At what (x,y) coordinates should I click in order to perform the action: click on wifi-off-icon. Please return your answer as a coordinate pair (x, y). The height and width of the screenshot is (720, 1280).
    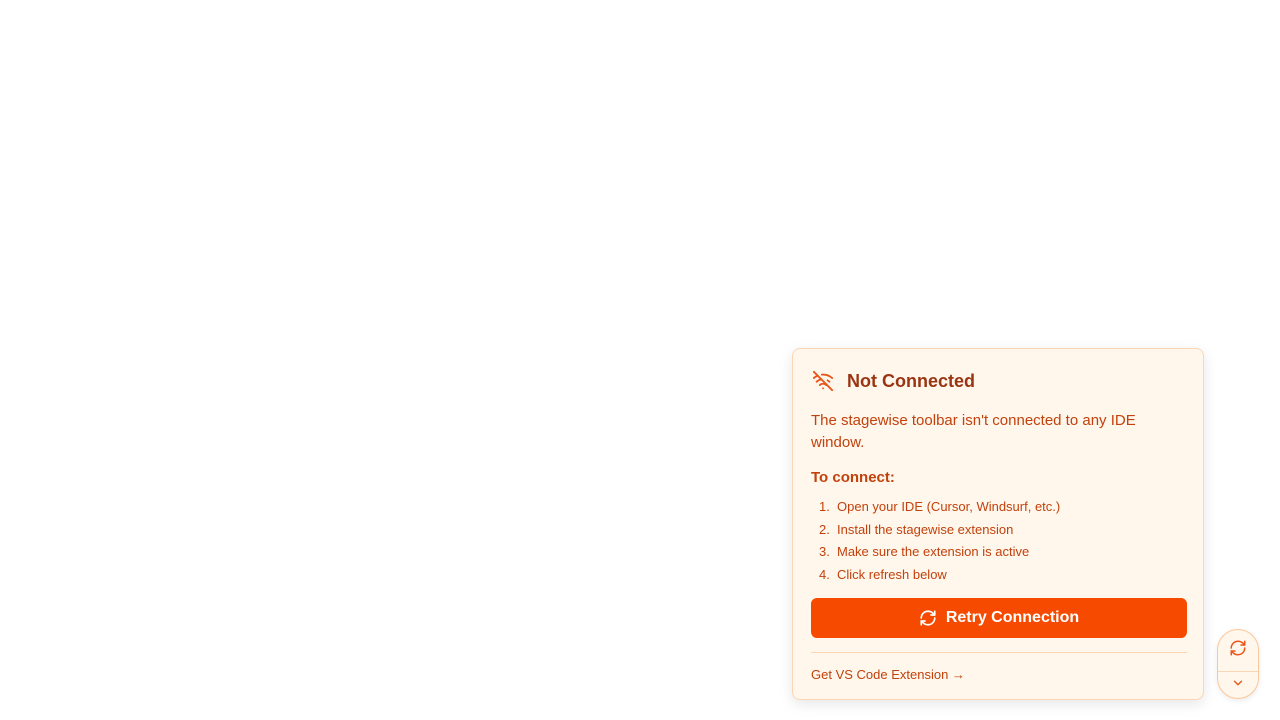
    Looking at the image, I should click on (823, 381).